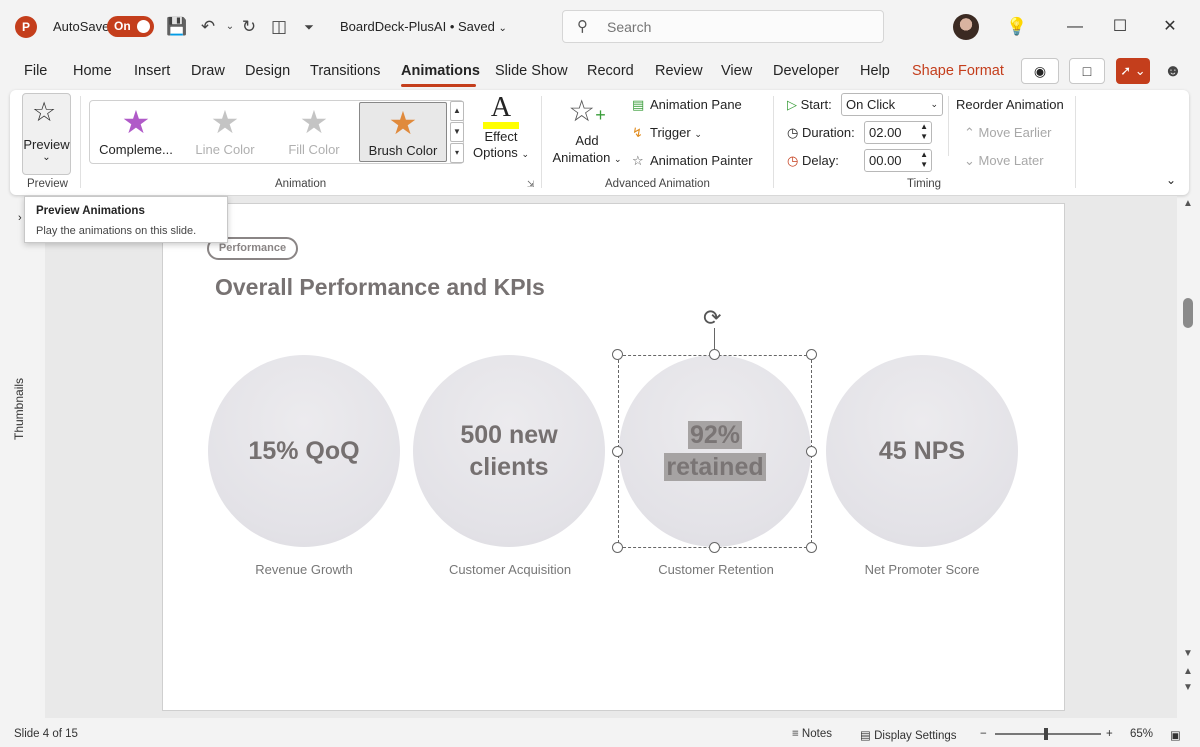 This screenshot has width=1200, height=747. What do you see at coordinates (898, 160) in the screenshot?
I see `delay-input: 00.00 ▲ ▼` at bounding box center [898, 160].